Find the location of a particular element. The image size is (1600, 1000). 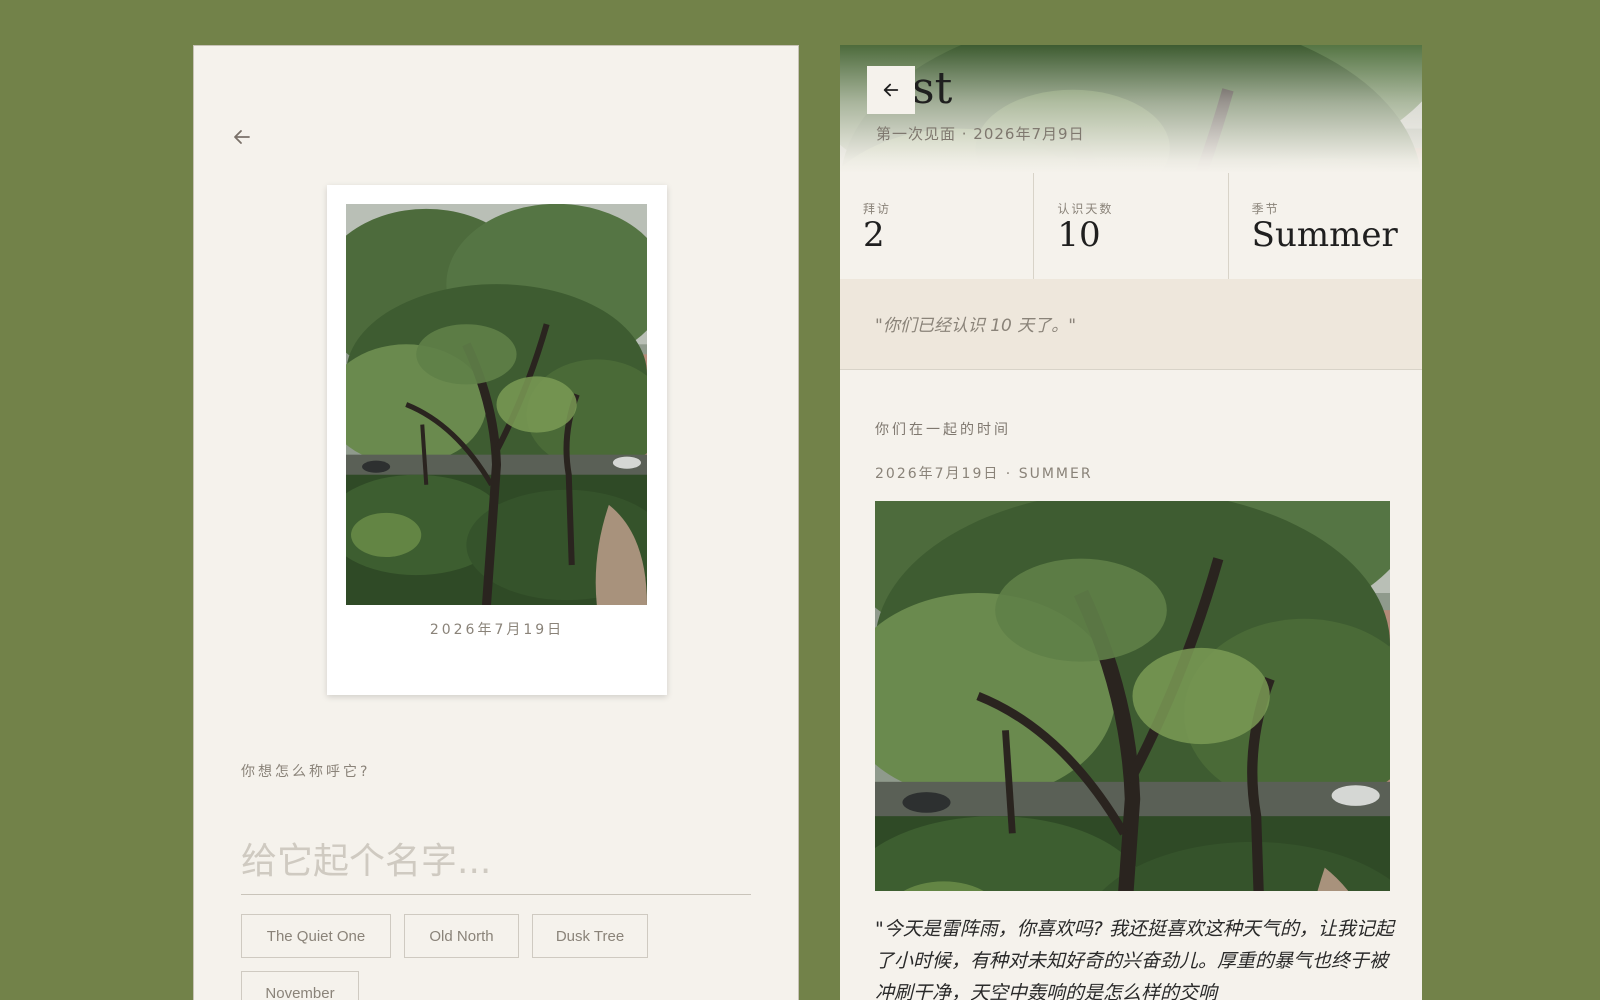

polaroid-date: 2026年7月19日 is located at coordinates (497, 630).